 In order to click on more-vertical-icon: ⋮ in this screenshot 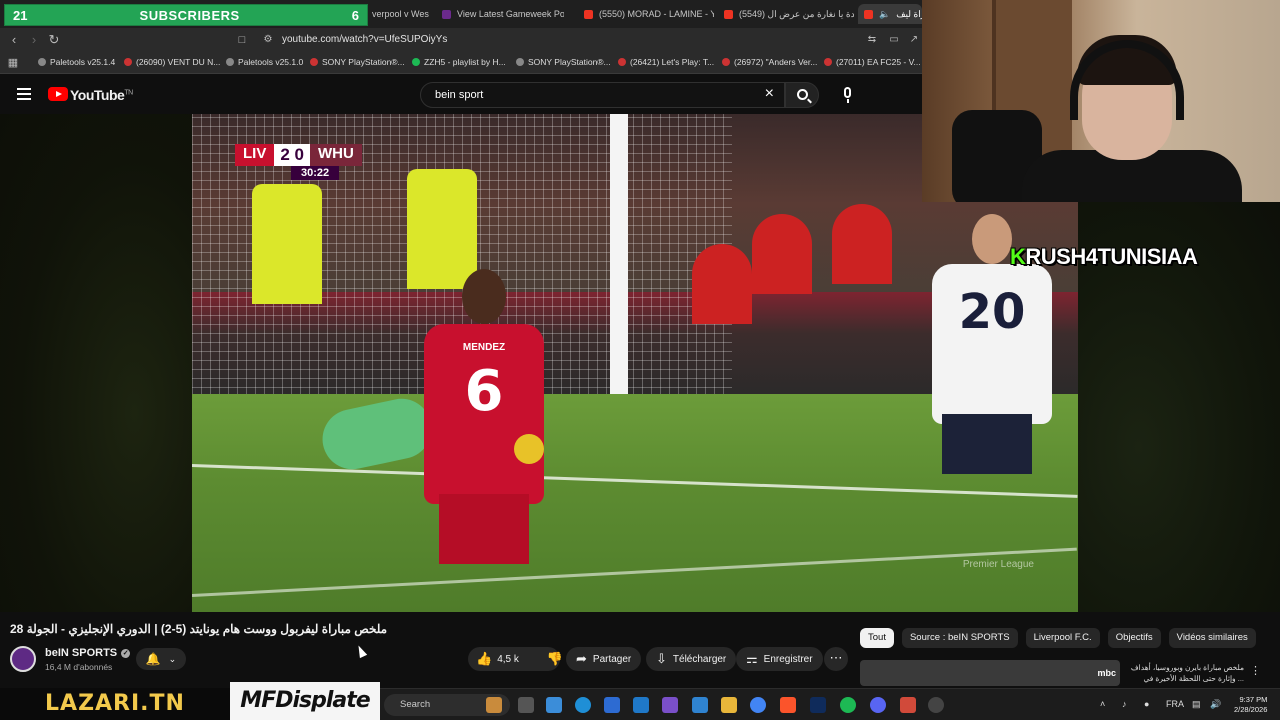, I will do `click(1255, 670)`.